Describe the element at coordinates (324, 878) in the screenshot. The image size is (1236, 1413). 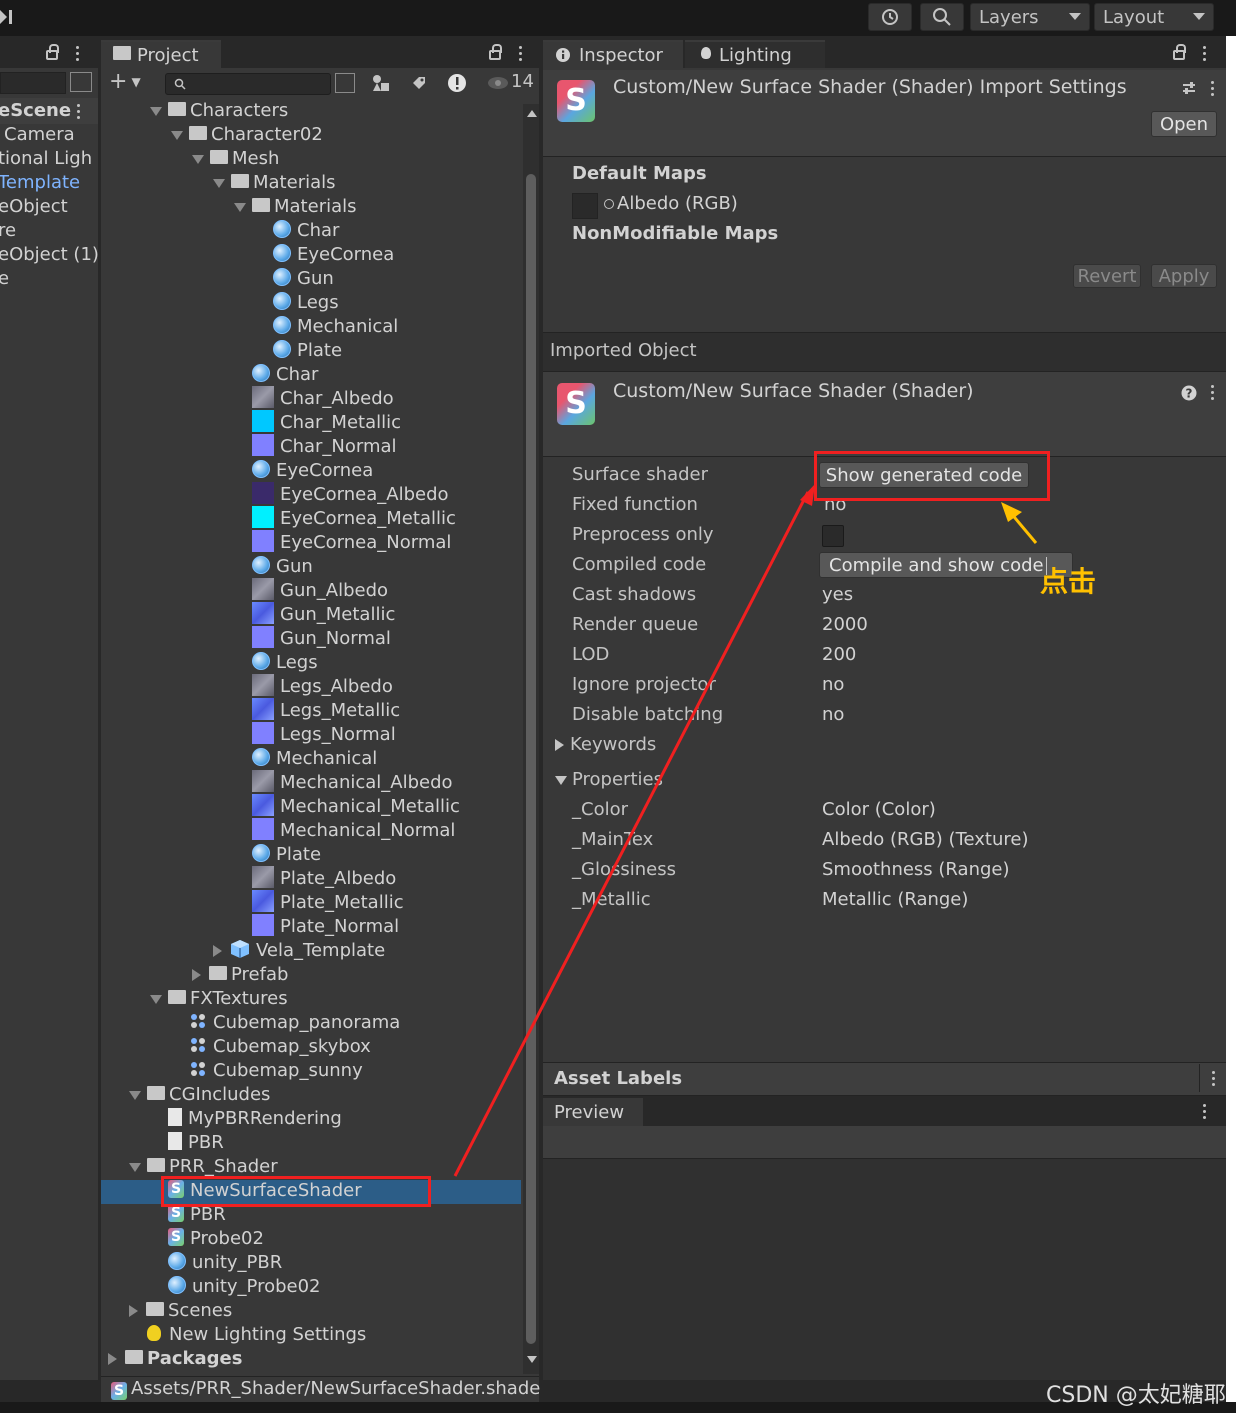
I see `project-tree-item: Plate_Albedo` at that location.